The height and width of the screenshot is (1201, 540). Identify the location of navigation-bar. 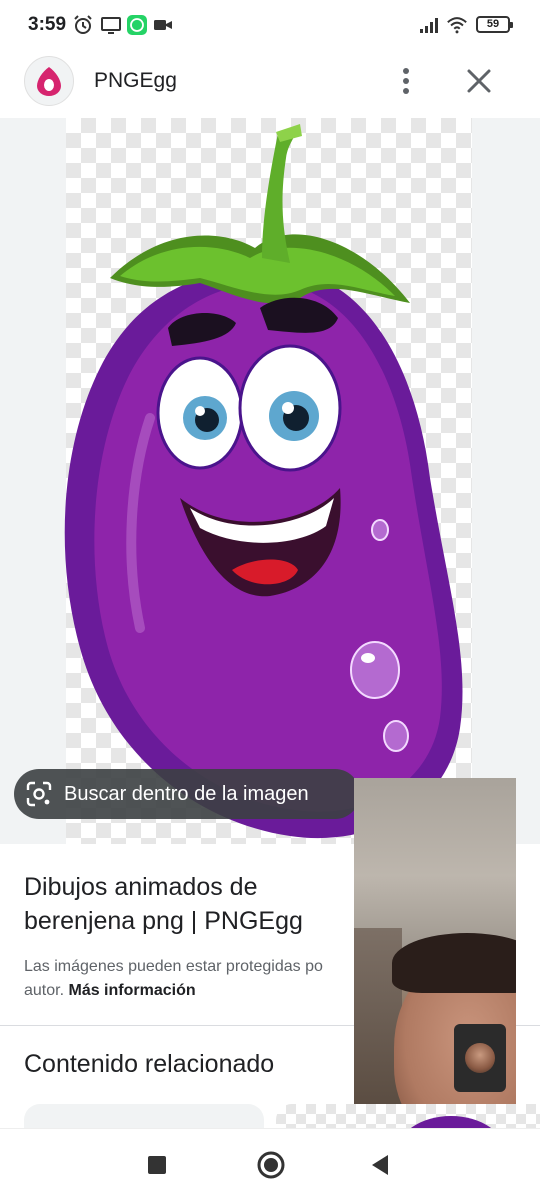
(270, 1164).